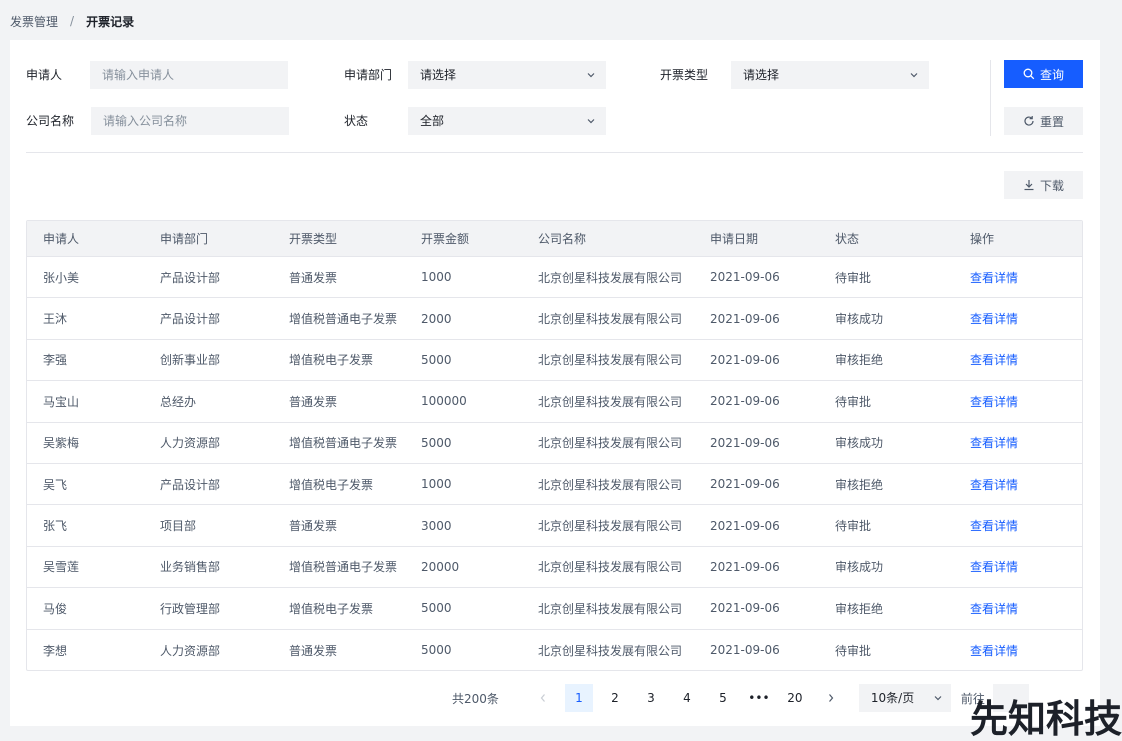 This screenshot has width=1122, height=741. I want to click on filter-divider-horizontal, so click(554, 152).